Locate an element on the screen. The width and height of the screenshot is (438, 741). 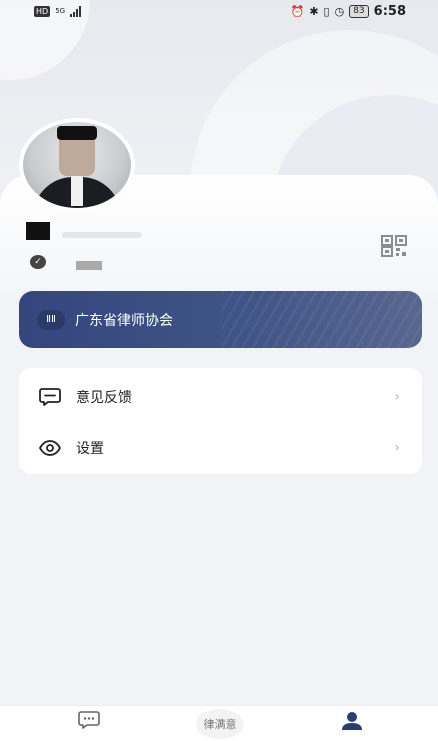
menu-card: 意见反馈 › 设置 › is located at coordinates (220, 421).